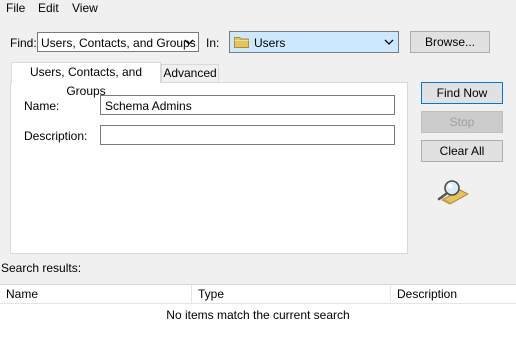 This screenshot has height=352, width=516. What do you see at coordinates (23, 43) in the screenshot?
I see `find-label: Find:` at bounding box center [23, 43].